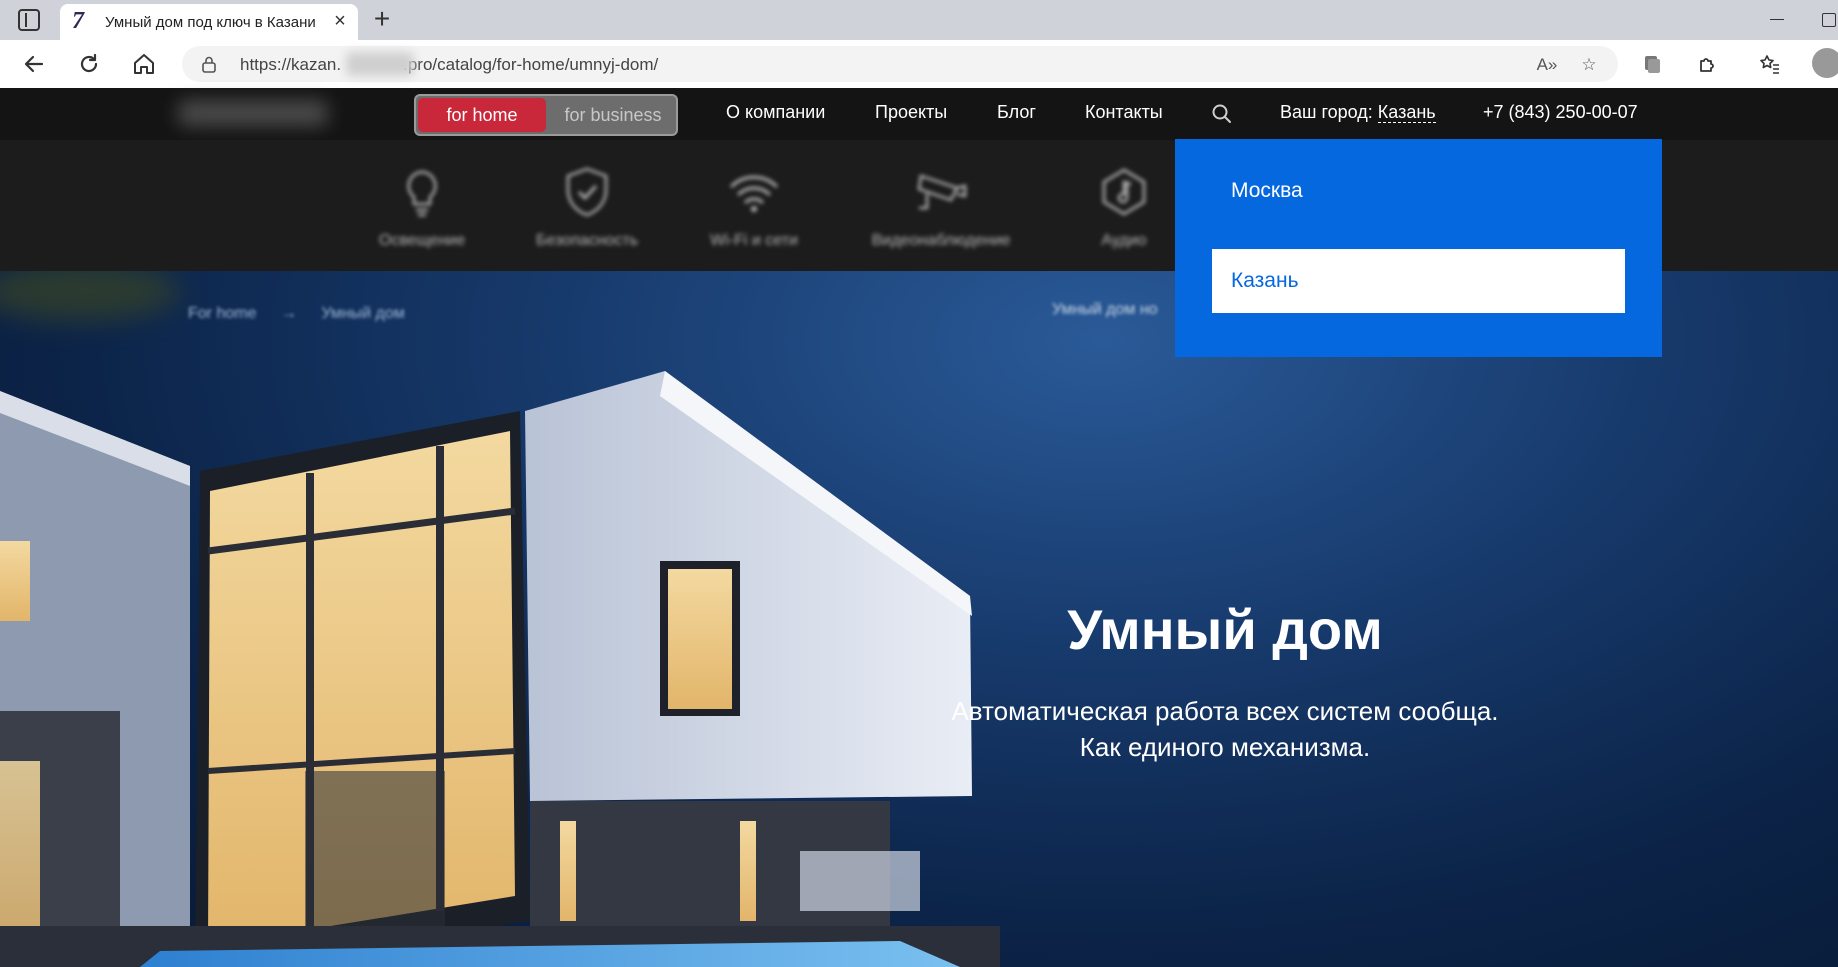 This screenshot has height=967, width=1838. What do you see at coordinates (422, 240) in the screenshot?
I see `category-label: Освещение` at bounding box center [422, 240].